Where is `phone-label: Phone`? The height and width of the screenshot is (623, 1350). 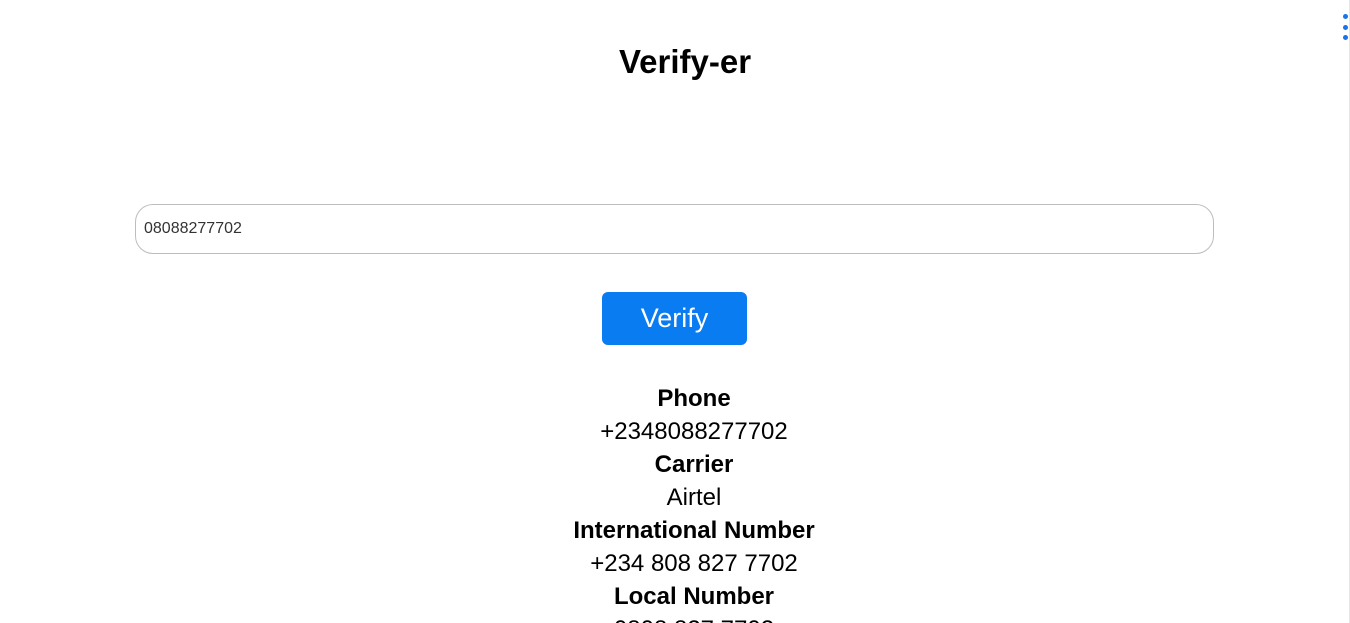 phone-label: Phone is located at coordinates (694, 398).